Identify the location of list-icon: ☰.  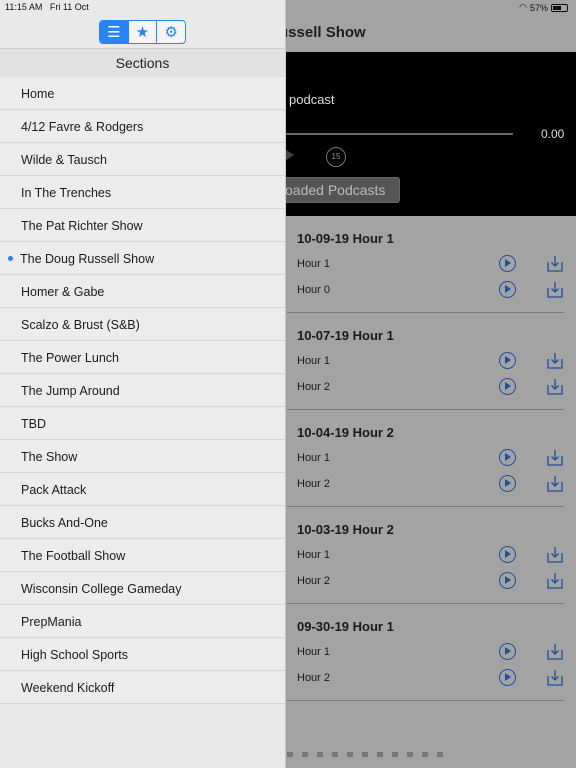
(114, 32).